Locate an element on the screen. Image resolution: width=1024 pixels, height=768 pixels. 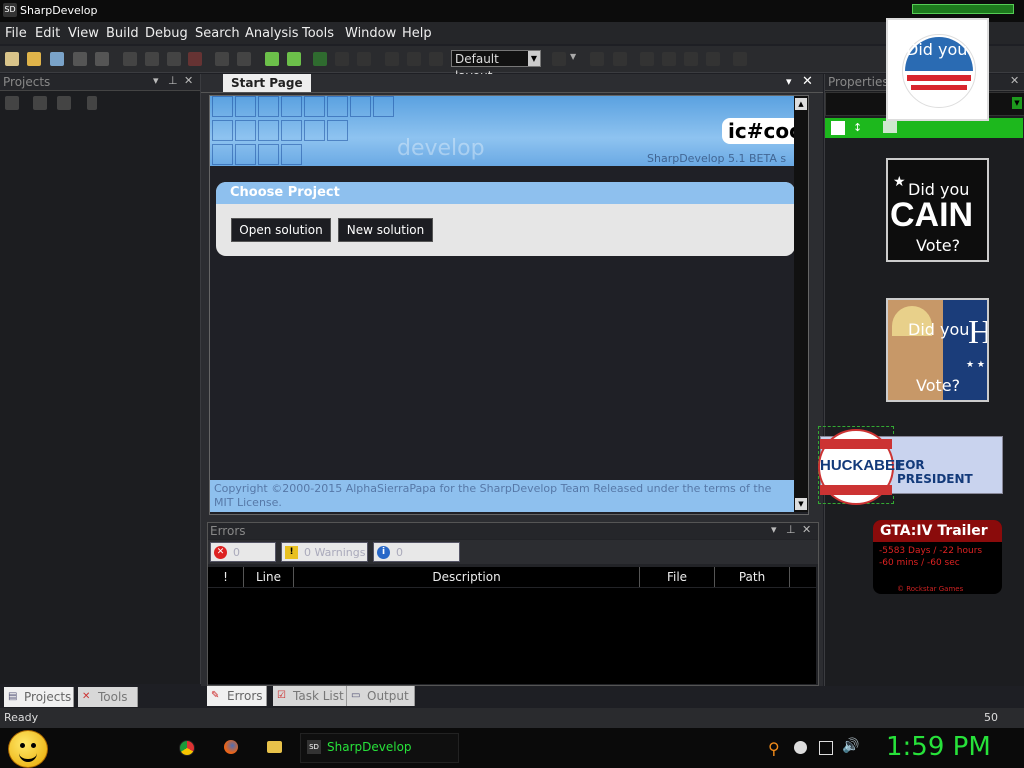
scroll-up-icon: ▲ is located at coordinates (801, 104).